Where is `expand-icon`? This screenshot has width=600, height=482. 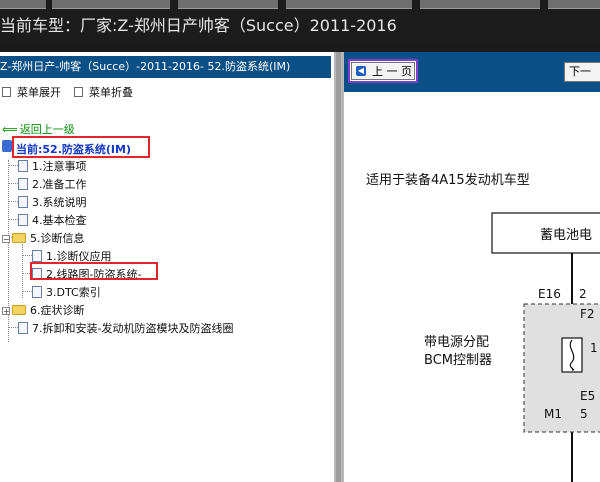 expand-icon is located at coordinates (6, 92).